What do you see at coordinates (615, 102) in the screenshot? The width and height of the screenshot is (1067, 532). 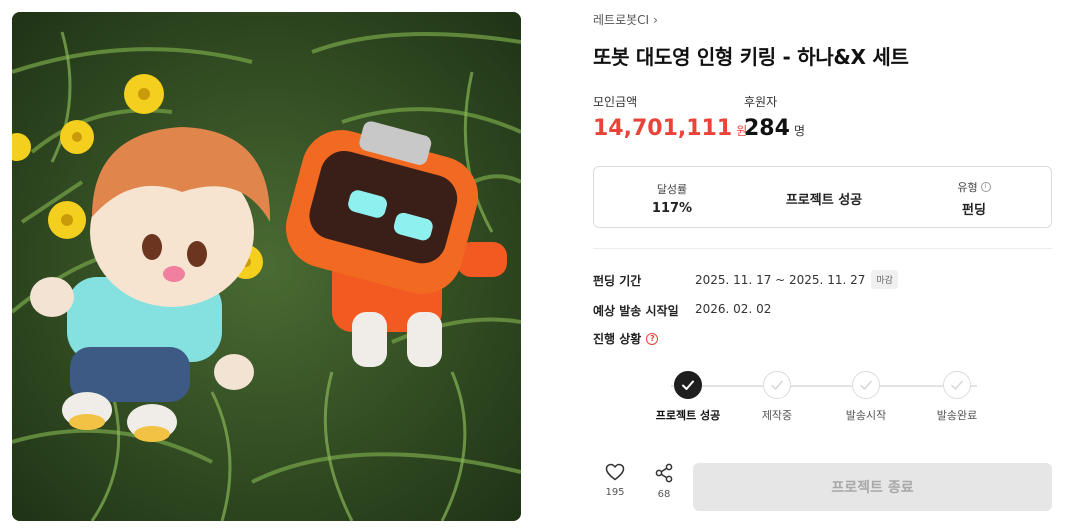 I see `amount-label: 모인금액` at bounding box center [615, 102].